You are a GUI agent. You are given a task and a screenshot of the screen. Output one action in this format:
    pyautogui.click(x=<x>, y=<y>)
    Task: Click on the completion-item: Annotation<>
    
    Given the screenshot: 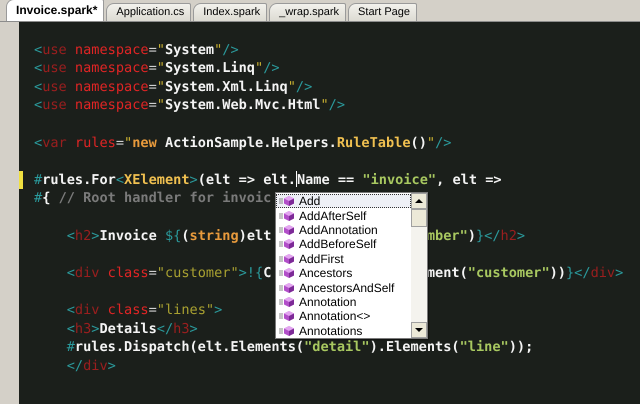 What is the action you would take?
    pyautogui.click(x=343, y=316)
    